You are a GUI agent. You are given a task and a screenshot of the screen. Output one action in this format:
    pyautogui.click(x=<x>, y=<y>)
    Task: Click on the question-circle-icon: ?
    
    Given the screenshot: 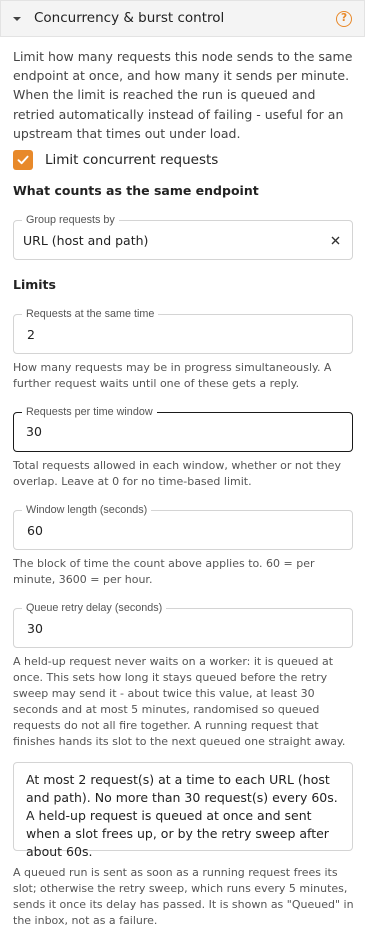 What is the action you would take?
    pyautogui.click(x=344, y=19)
    